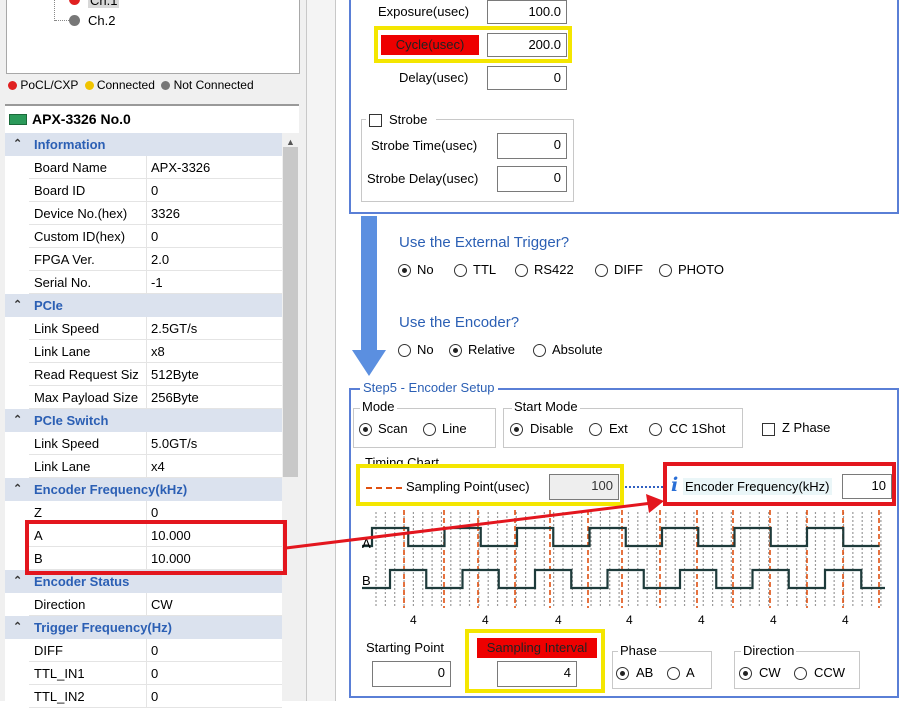 The width and height of the screenshot is (910, 708). I want to click on mode-scan-label: Scan, so click(393, 428).